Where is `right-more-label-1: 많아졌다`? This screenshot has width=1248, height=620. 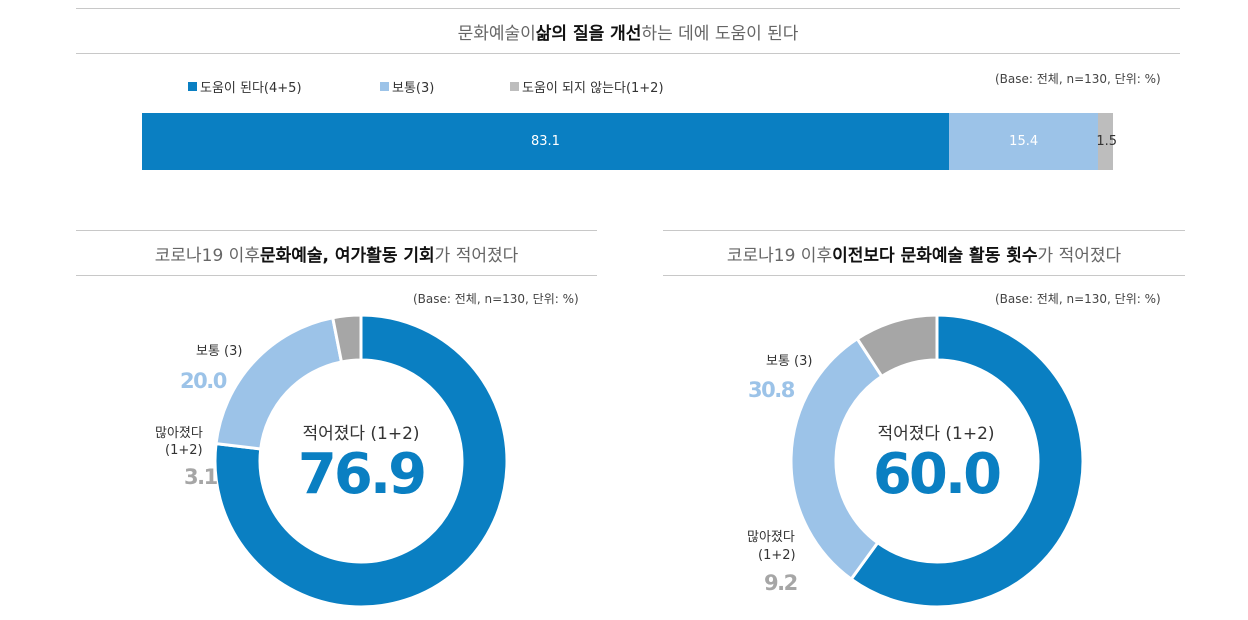 right-more-label-1: 많아졌다 is located at coordinates (771, 537).